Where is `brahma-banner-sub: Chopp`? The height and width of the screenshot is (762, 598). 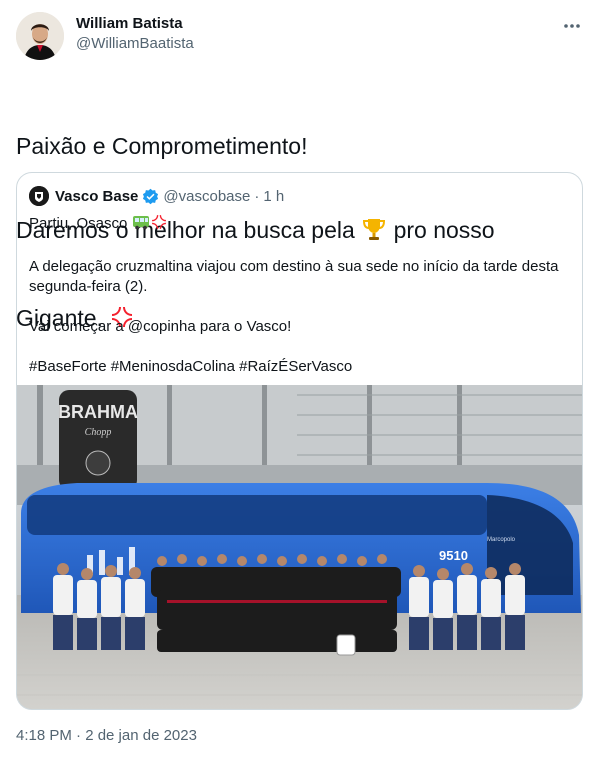 brahma-banner-sub: Chopp is located at coordinates (98, 432).